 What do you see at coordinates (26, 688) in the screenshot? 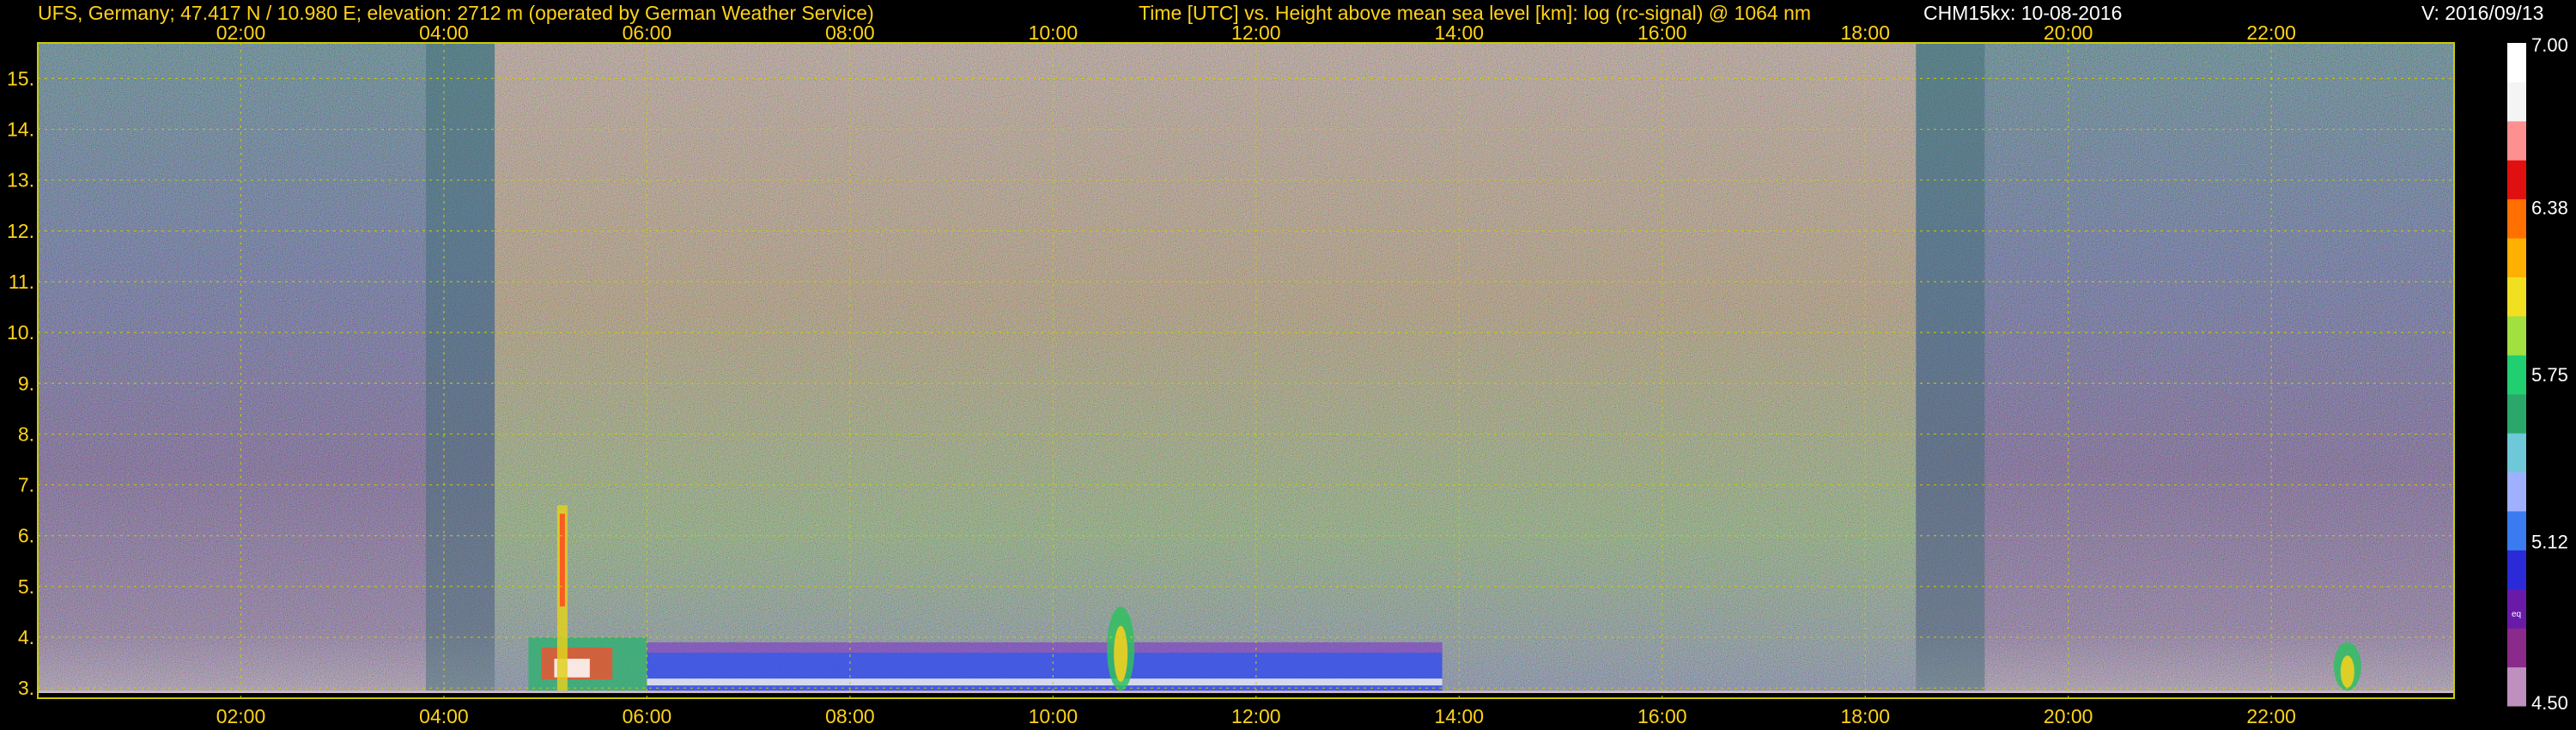
I see `y-tick-label: 3.` at bounding box center [26, 688].